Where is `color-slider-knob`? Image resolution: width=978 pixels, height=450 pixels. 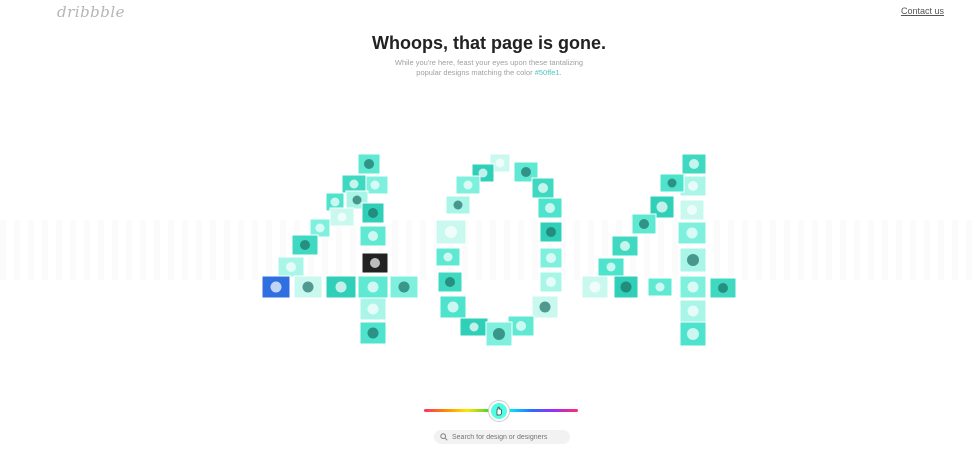 color-slider-knob is located at coordinates (499, 411).